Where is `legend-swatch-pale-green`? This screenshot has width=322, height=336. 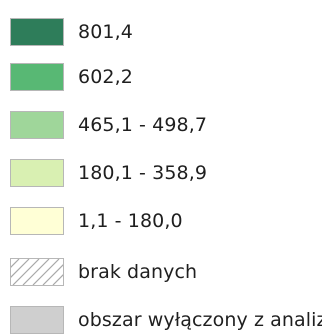
legend-swatch-pale-green is located at coordinates (37, 173).